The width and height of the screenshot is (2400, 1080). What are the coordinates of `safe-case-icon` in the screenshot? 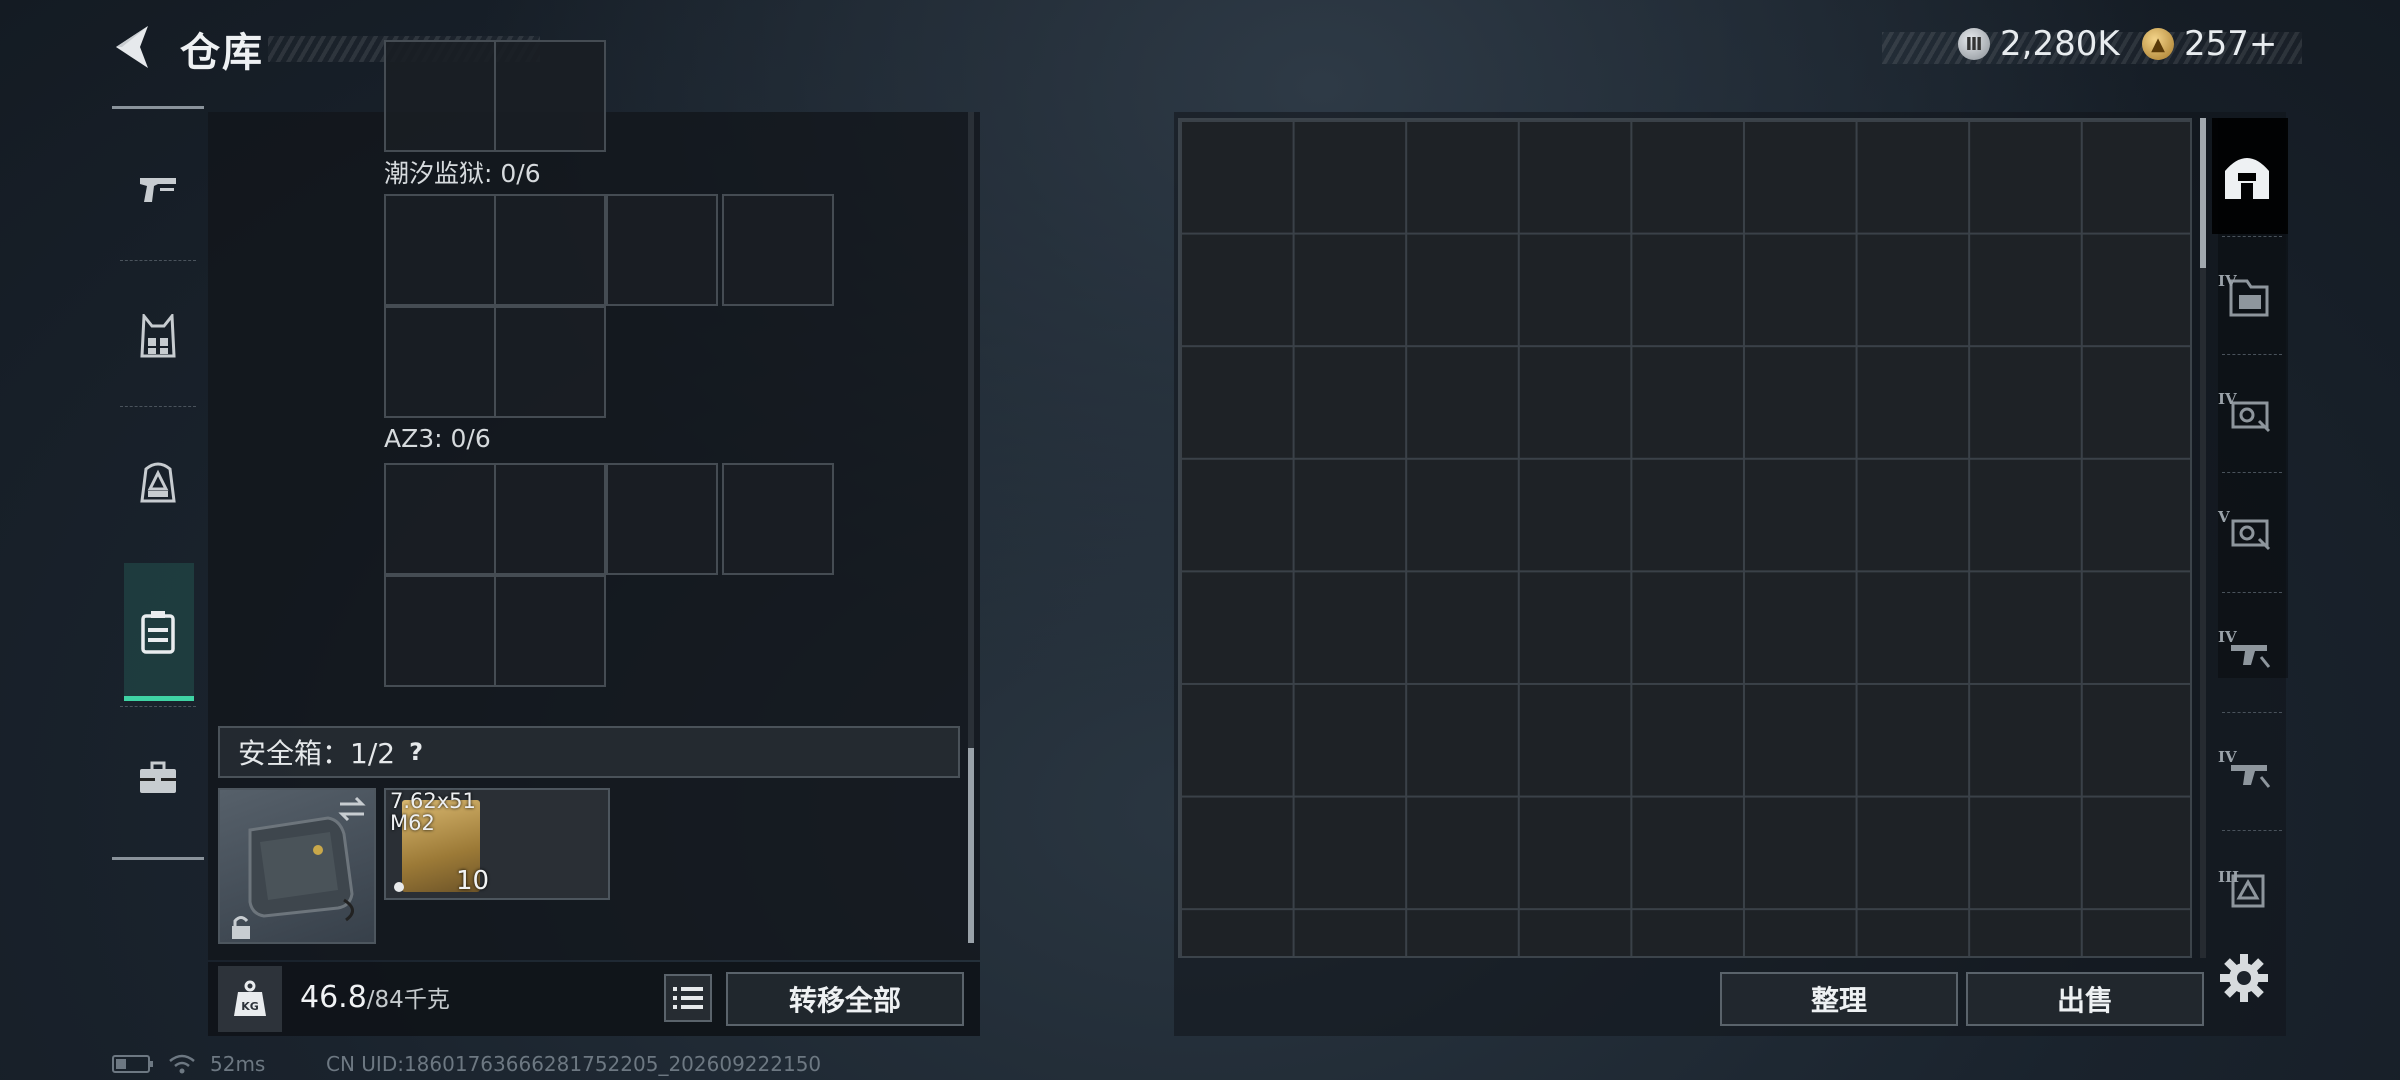 It's located at (158, 632).